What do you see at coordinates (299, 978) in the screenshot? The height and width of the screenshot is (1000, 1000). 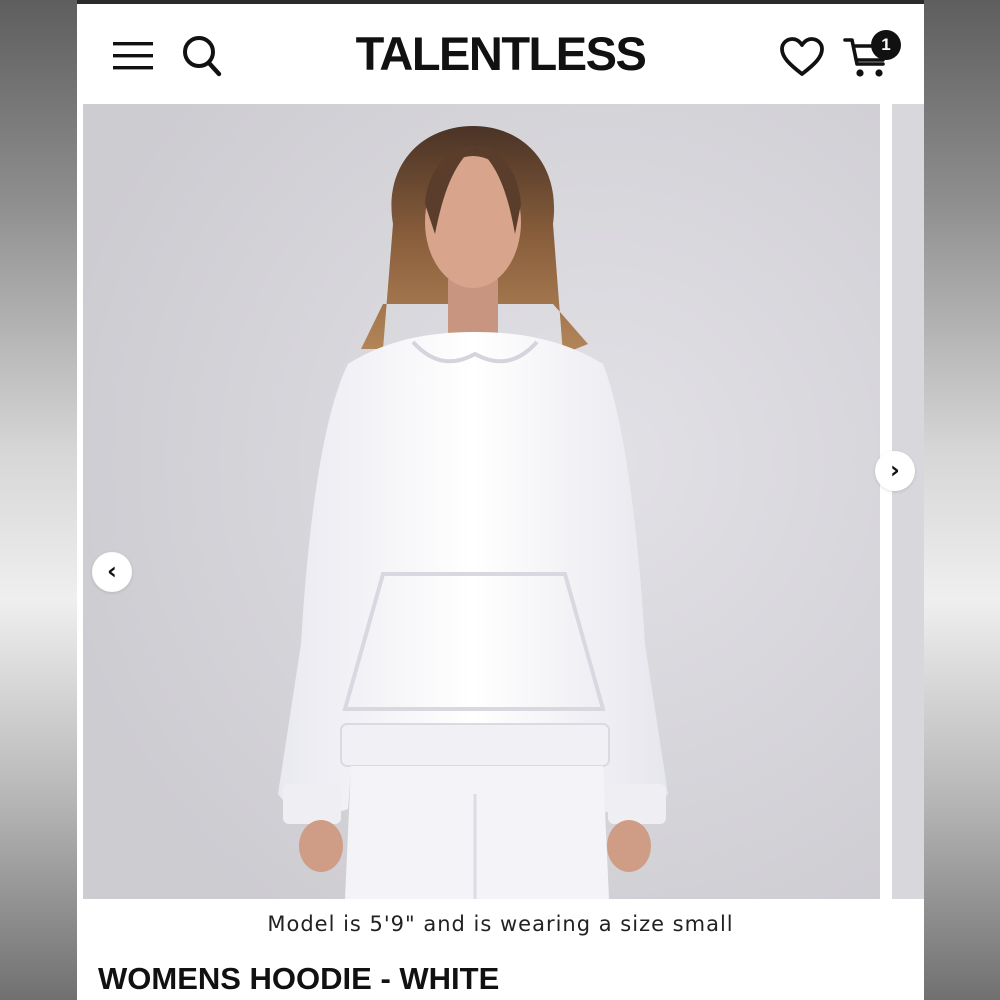 I see `product-title: WOMENS HOODIE - WHITE` at bounding box center [299, 978].